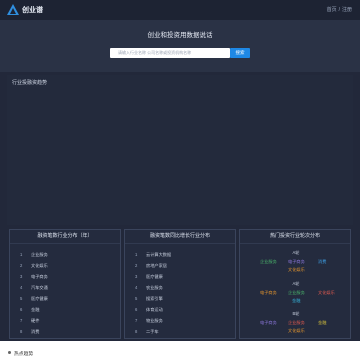  What do you see at coordinates (180, 10) in the screenshot?
I see `top-navigation-bar: 创业谱 首页 / 注册` at bounding box center [180, 10].